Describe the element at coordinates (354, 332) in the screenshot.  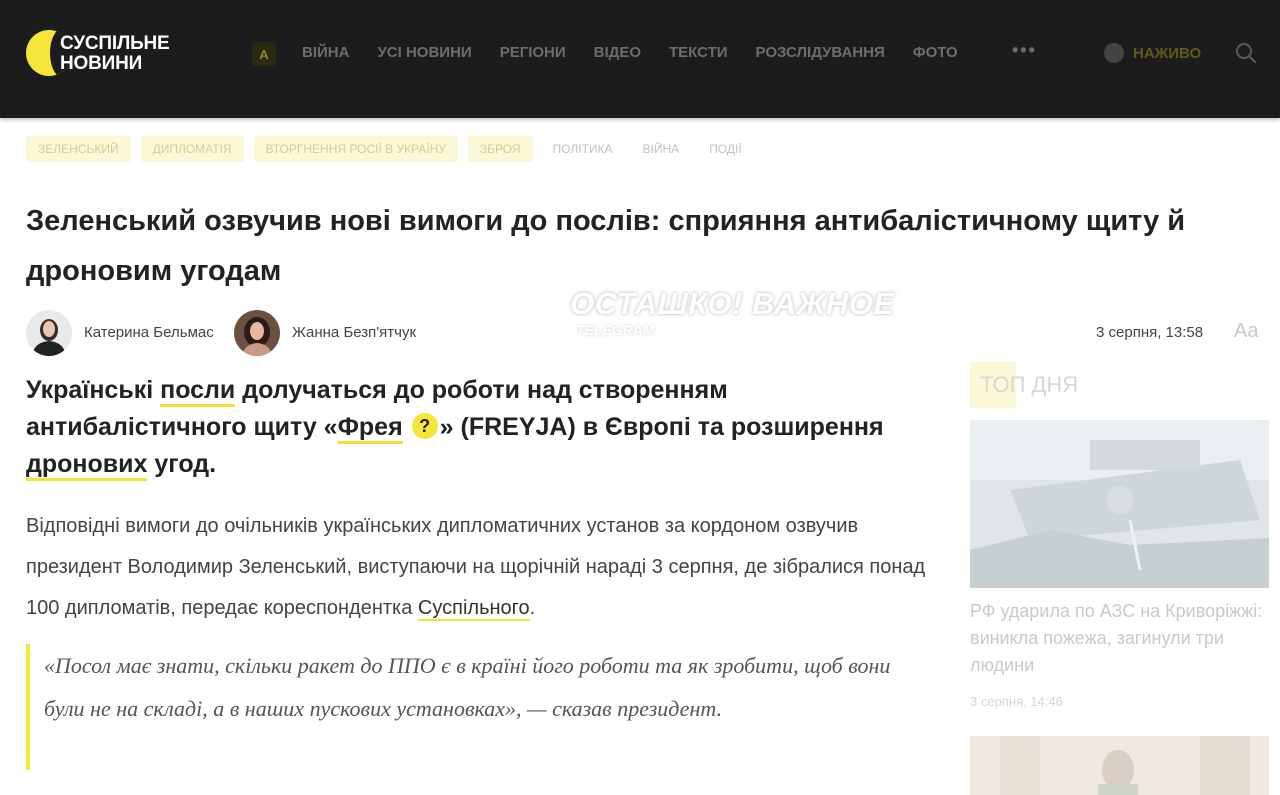
I see `author-name: Жанна Безп'ятчук` at that location.